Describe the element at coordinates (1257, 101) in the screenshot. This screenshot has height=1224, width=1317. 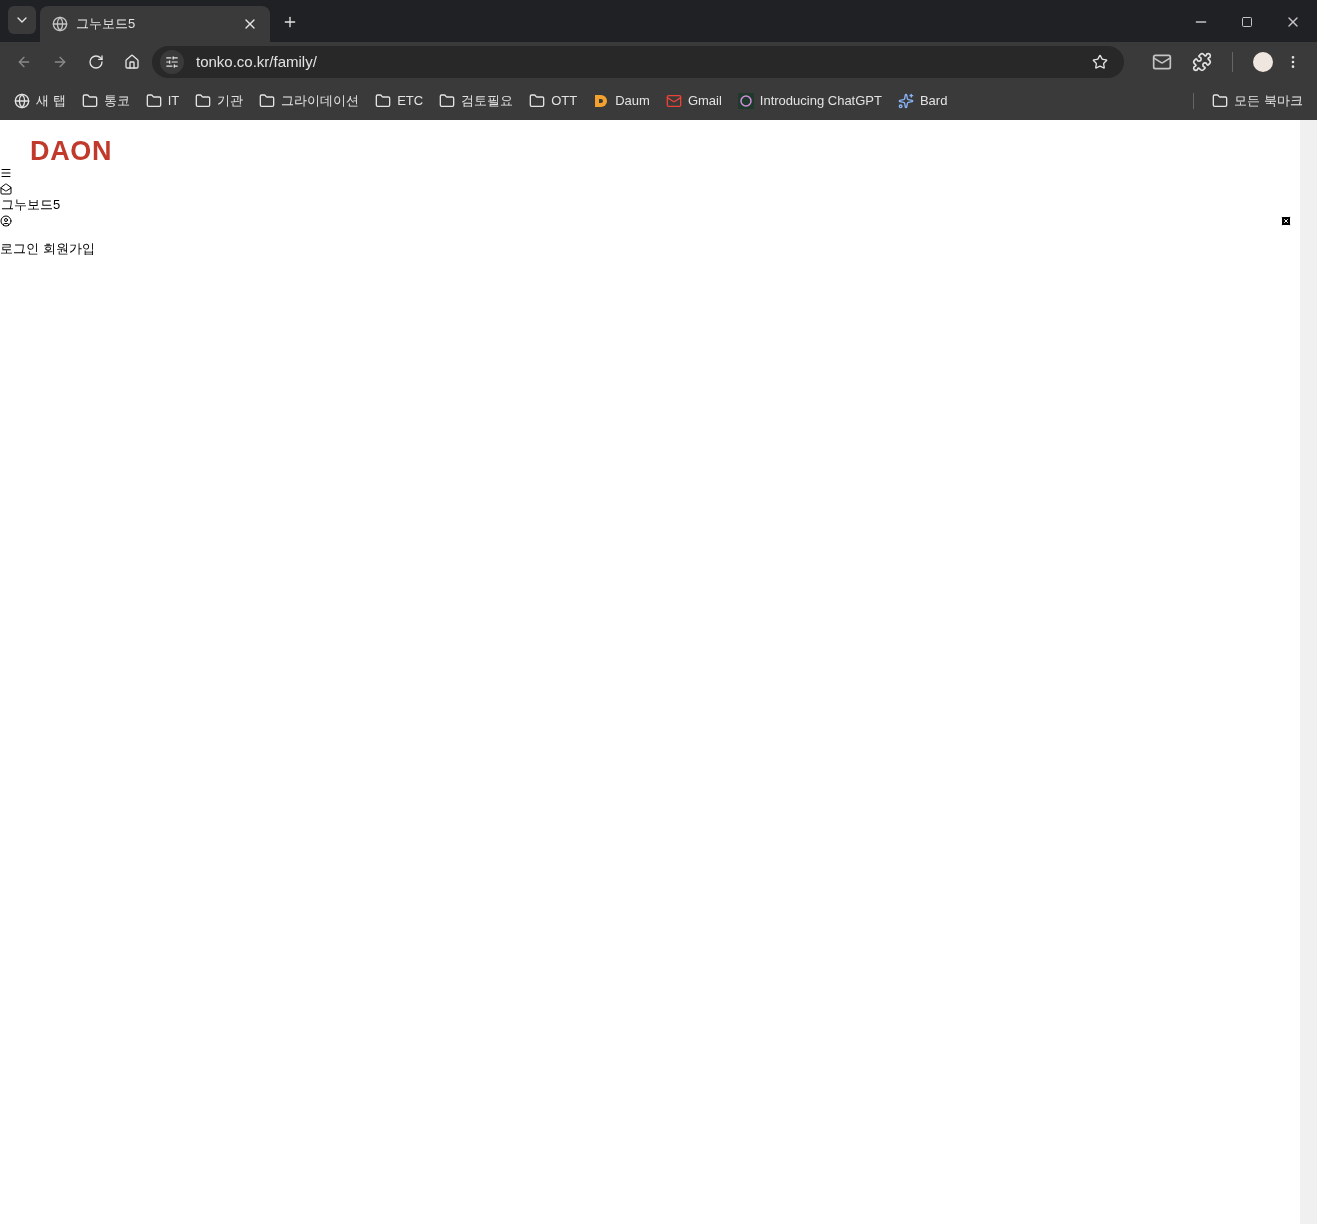
I see `bookmark-item: 모든 북마크` at that location.